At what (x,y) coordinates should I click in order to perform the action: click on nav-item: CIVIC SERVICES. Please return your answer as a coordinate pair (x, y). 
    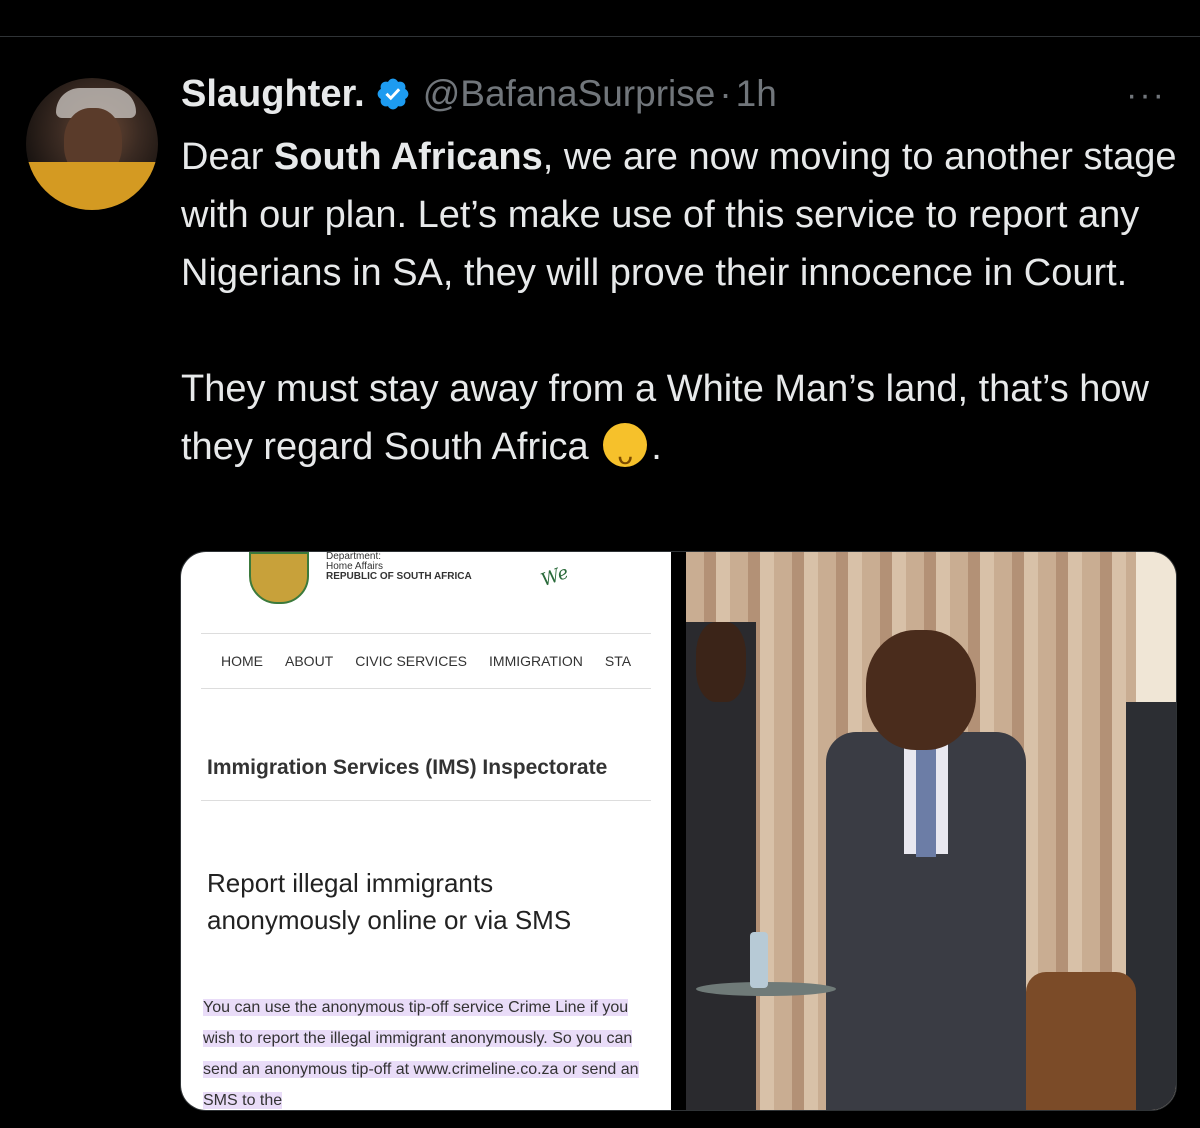
    Looking at the image, I should click on (411, 661).